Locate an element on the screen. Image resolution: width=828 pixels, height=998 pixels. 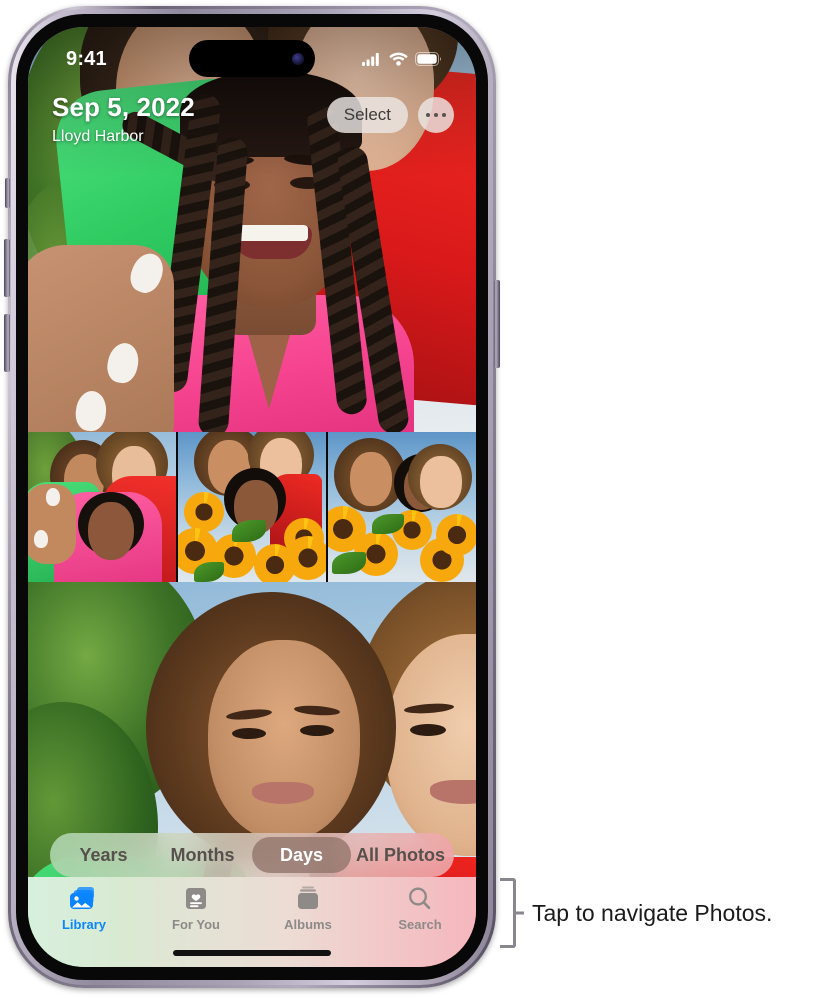
nav-title-block: Sep 5, 2022 Lloyd Harbor is located at coordinates (123, 119).